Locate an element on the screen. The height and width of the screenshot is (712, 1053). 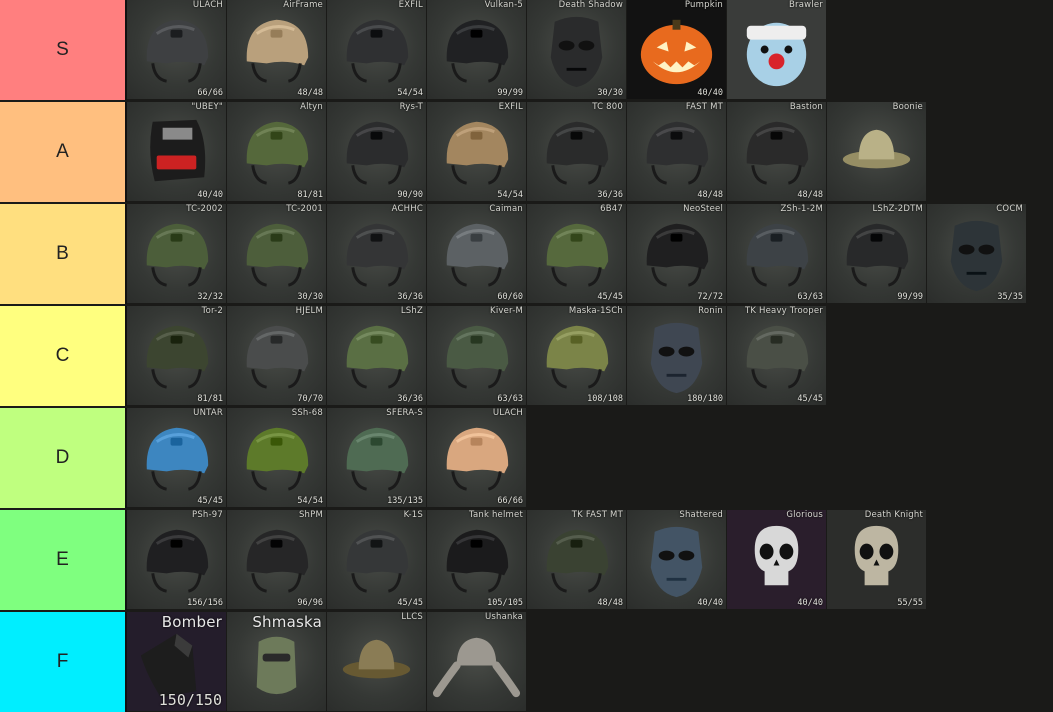
helmet-tile: Caiman 60/60 is located at coordinates (476, 253).